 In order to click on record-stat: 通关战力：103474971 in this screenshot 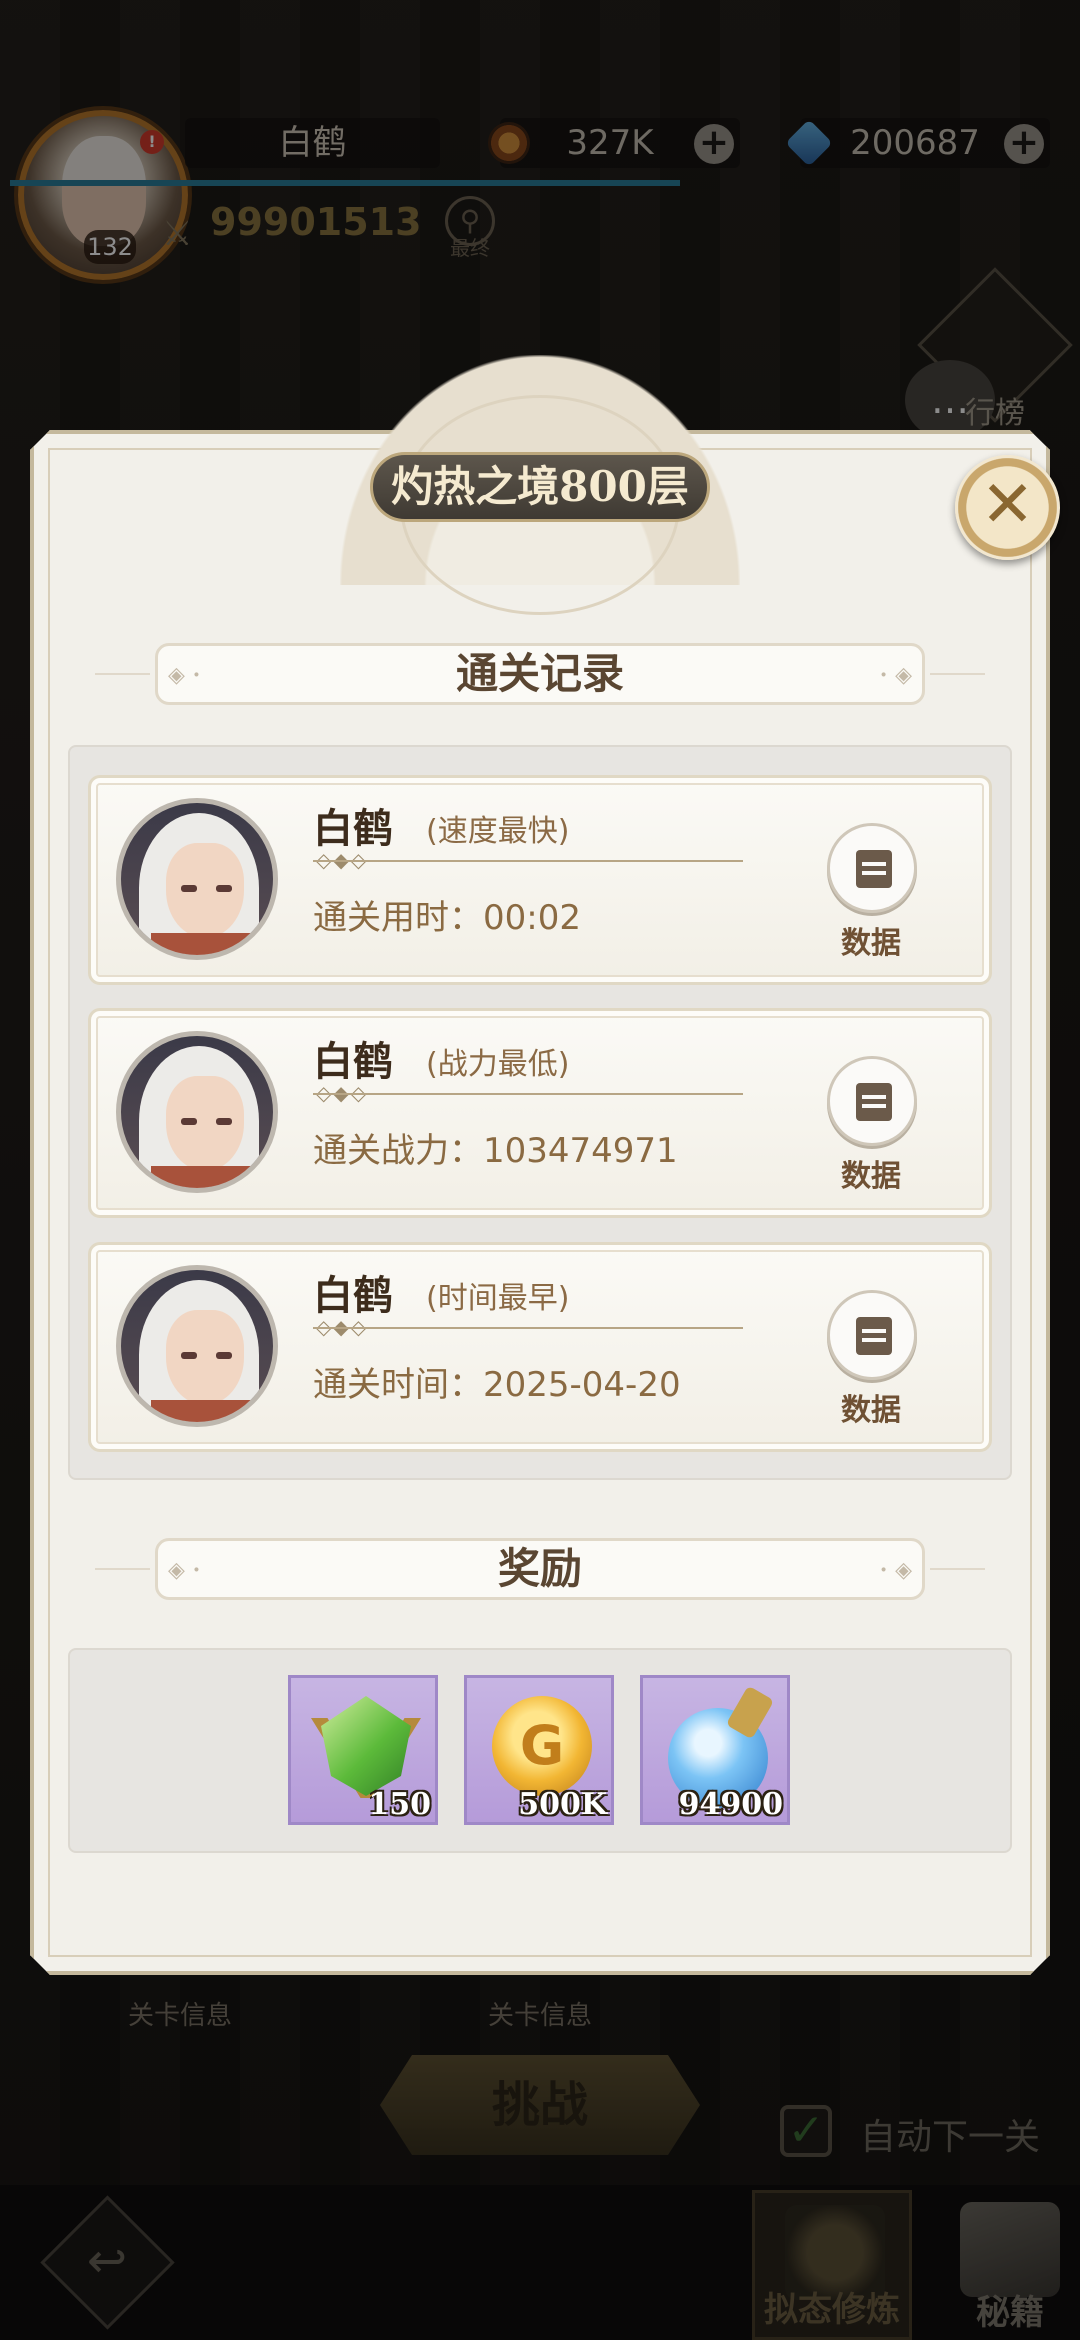, I will do `click(495, 1151)`.